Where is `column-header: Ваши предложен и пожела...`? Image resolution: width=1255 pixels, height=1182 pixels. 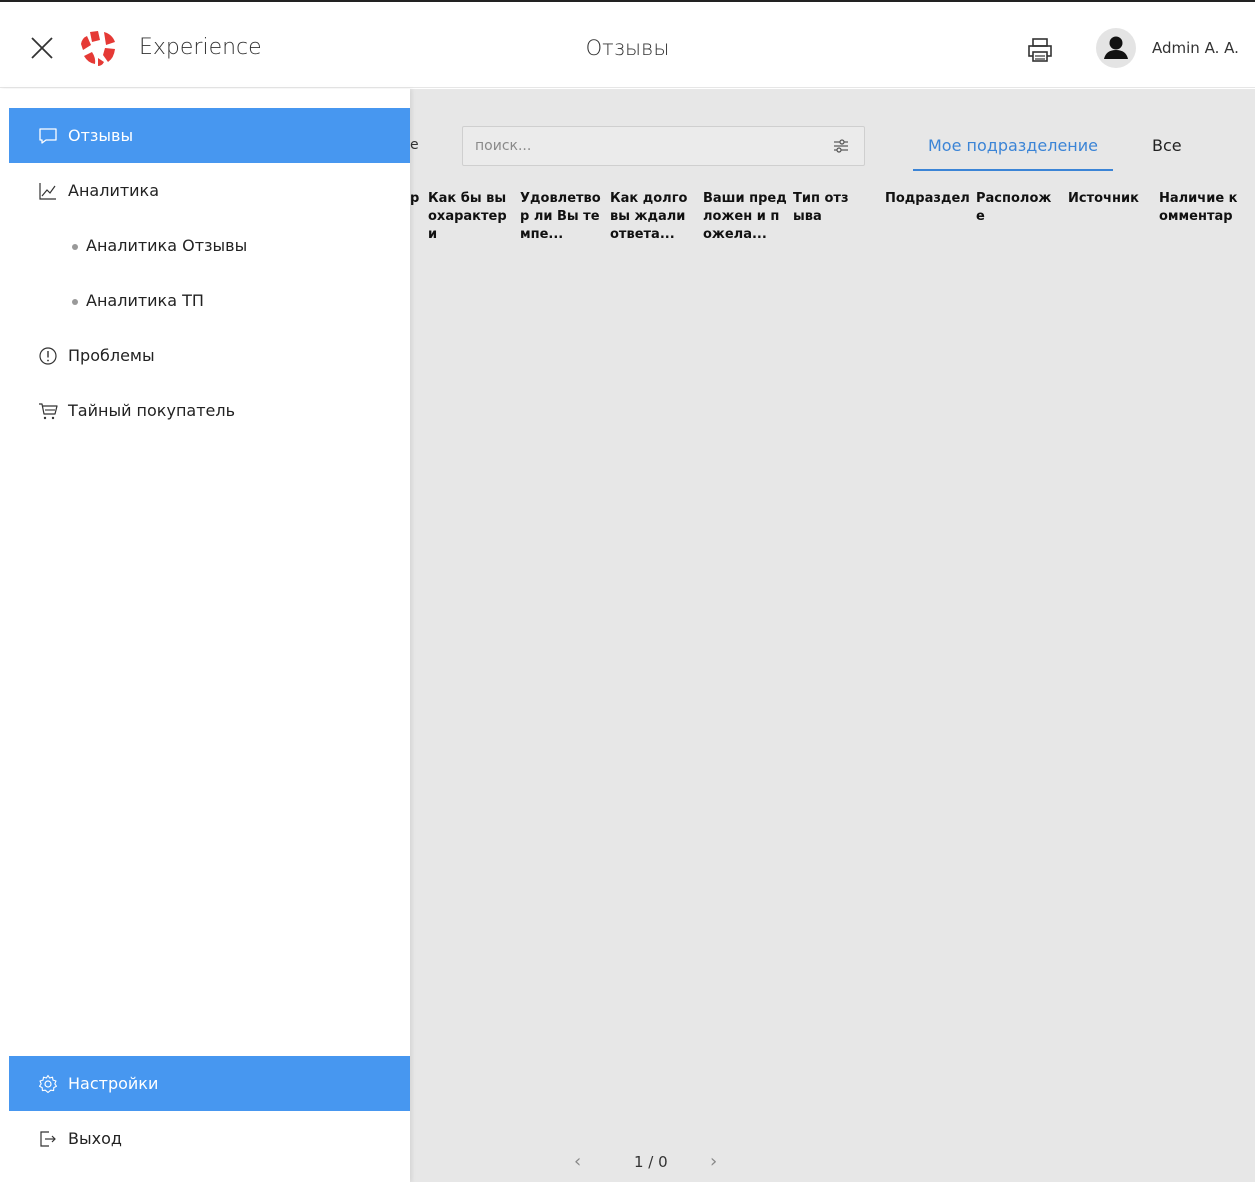 column-header: Ваши предложен и пожела... is located at coordinates (745, 217).